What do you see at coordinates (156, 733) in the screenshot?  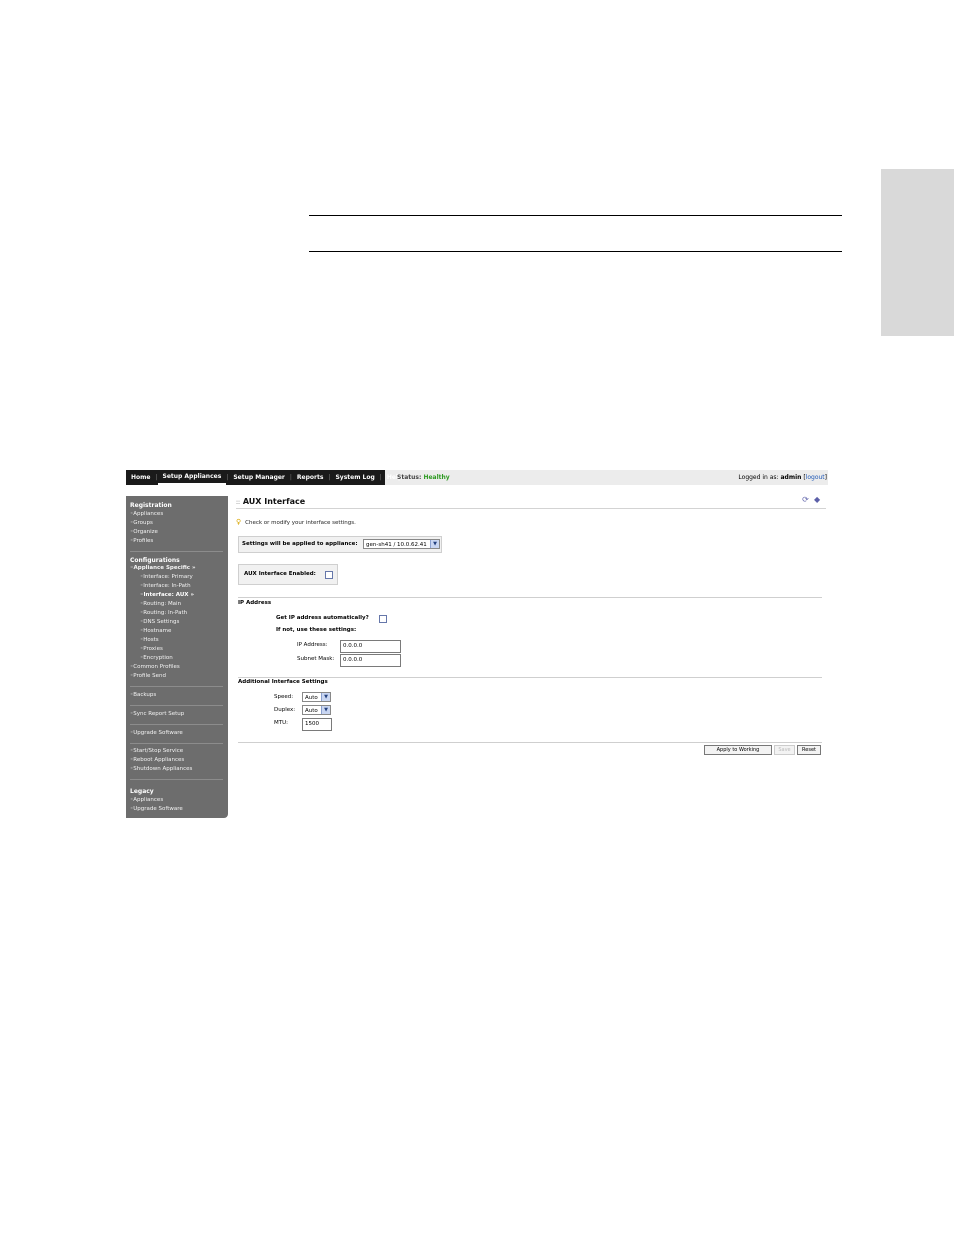 I see `sidebar-item-upgrade-software: ◦Upgrade Software` at bounding box center [156, 733].